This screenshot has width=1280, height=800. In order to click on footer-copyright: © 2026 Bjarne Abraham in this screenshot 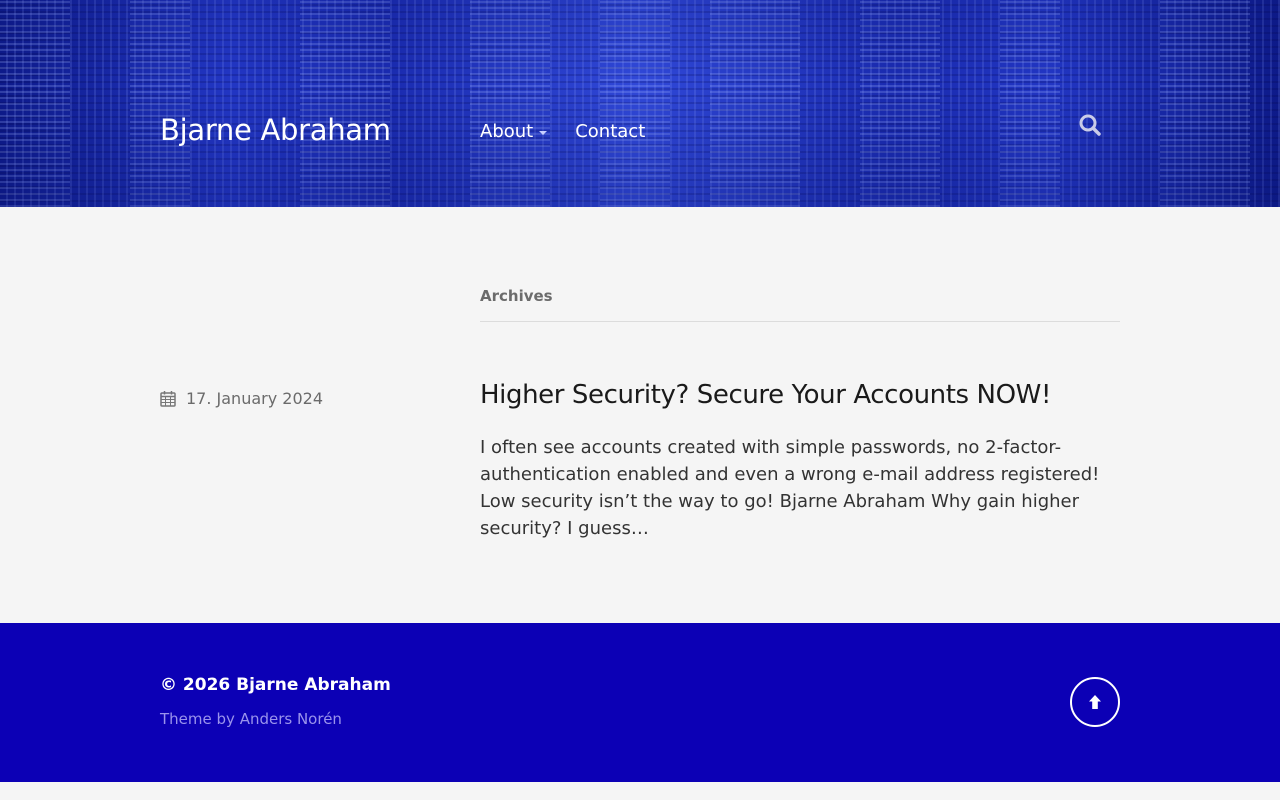, I will do `click(275, 685)`.